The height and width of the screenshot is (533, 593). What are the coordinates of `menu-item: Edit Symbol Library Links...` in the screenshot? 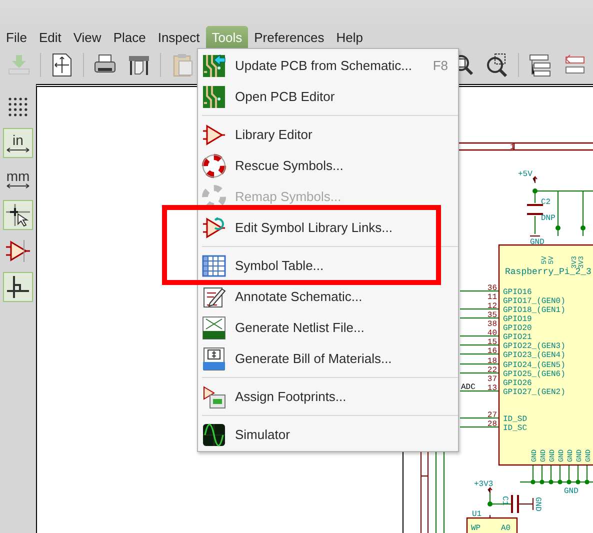 It's located at (328, 227).